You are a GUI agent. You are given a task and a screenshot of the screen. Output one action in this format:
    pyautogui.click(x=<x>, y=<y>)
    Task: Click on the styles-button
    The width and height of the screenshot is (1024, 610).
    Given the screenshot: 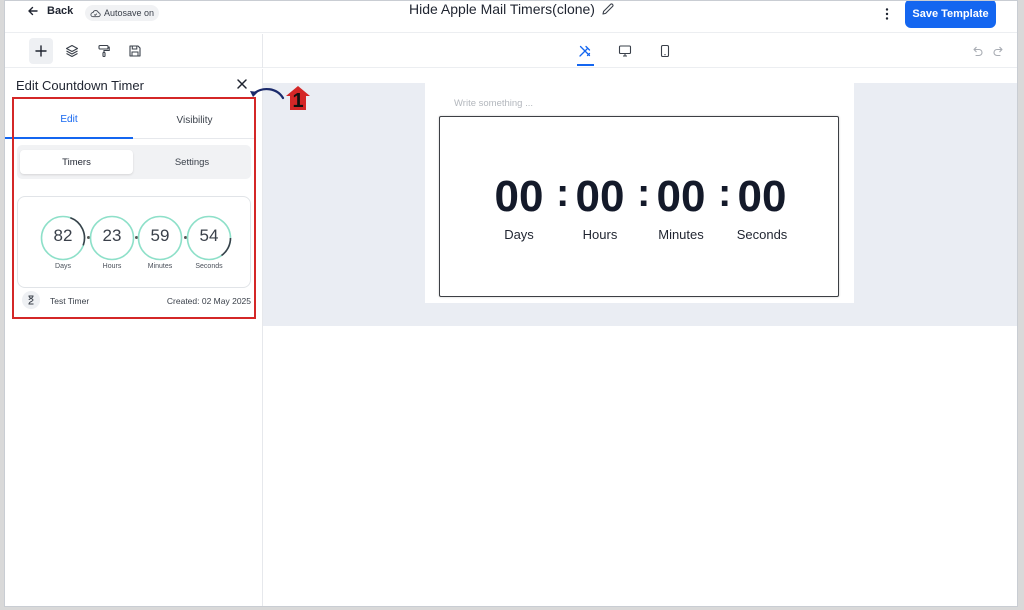 What is the action you would take?
    pyautogui.click(x=104, y=51)
    